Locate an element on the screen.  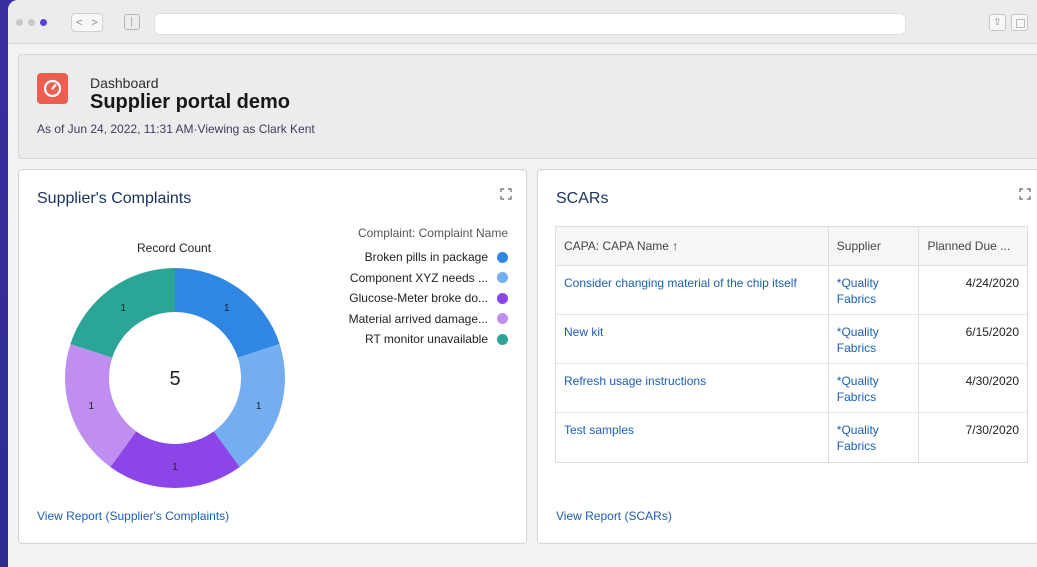
view-report-link: View Report (SCARs) is located at coordinates (614, 516).